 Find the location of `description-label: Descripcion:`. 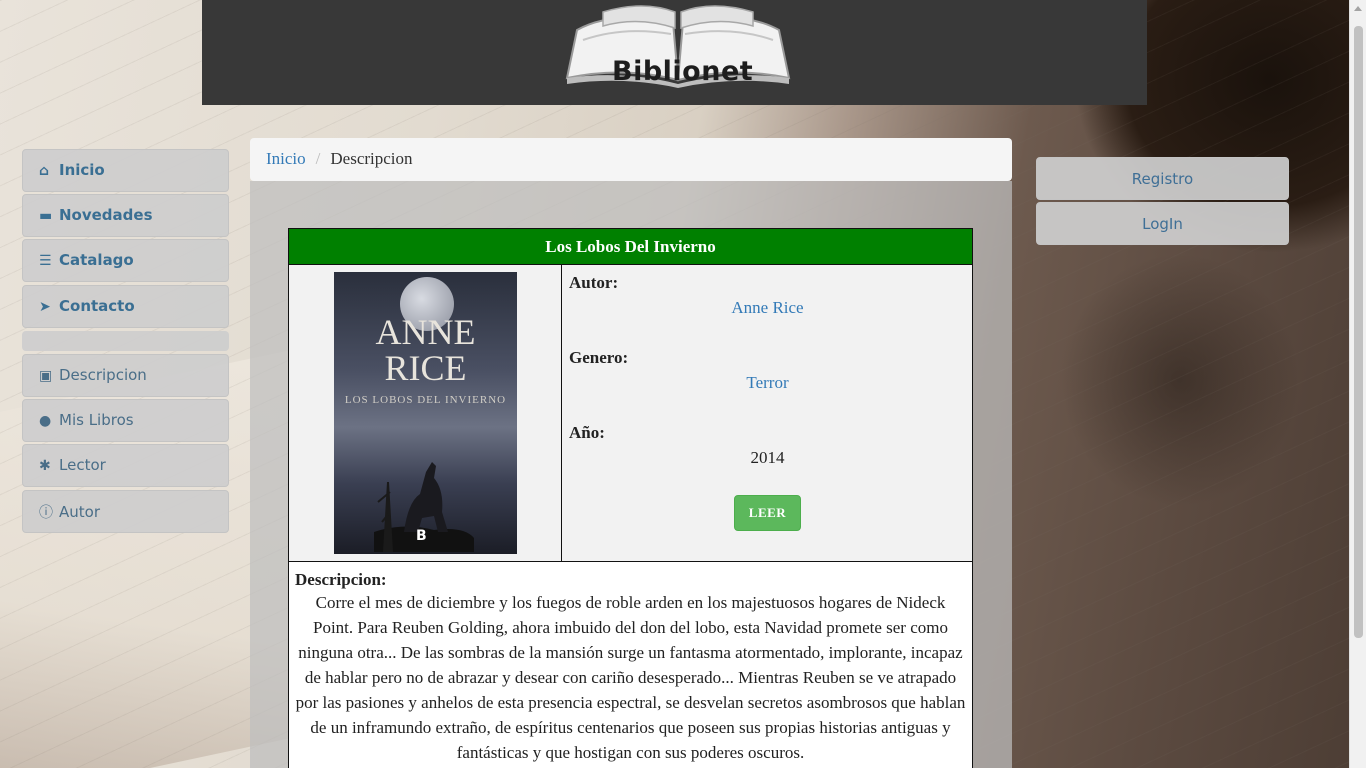

description-label: Descripcion: is located at coordinates (341, 579).